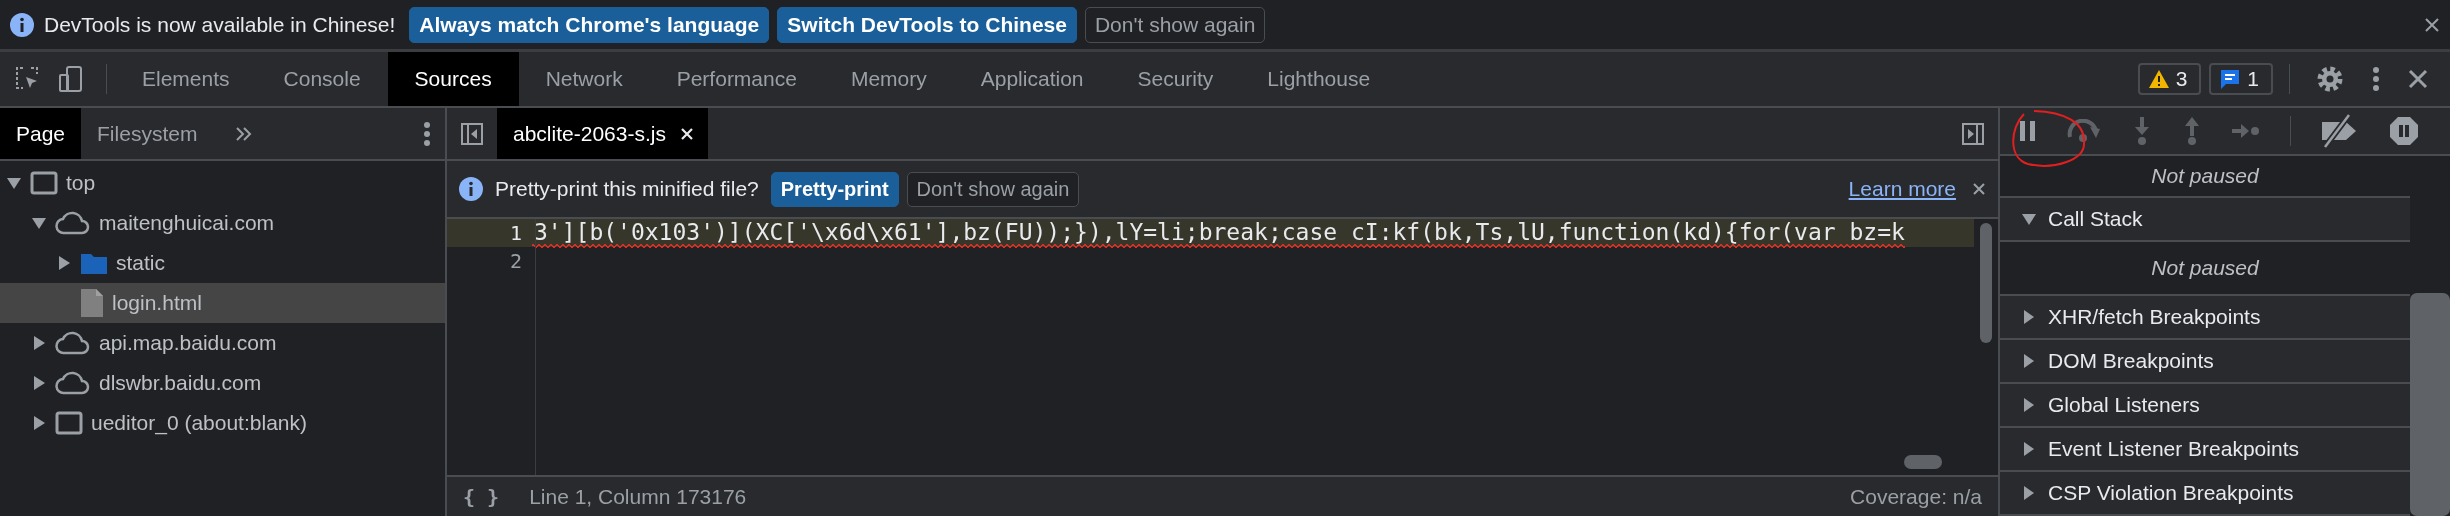 The width and height of the screenshot is (2450, 516). I want to click on tree-item: maitenghuicai.com, so click(222, 223).